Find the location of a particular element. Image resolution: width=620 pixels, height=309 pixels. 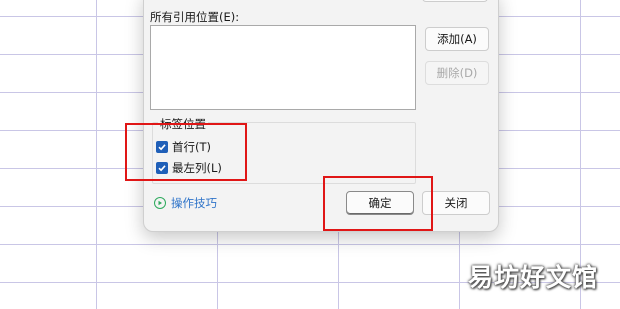

top-button-partial is located at coordinates (455, 1).